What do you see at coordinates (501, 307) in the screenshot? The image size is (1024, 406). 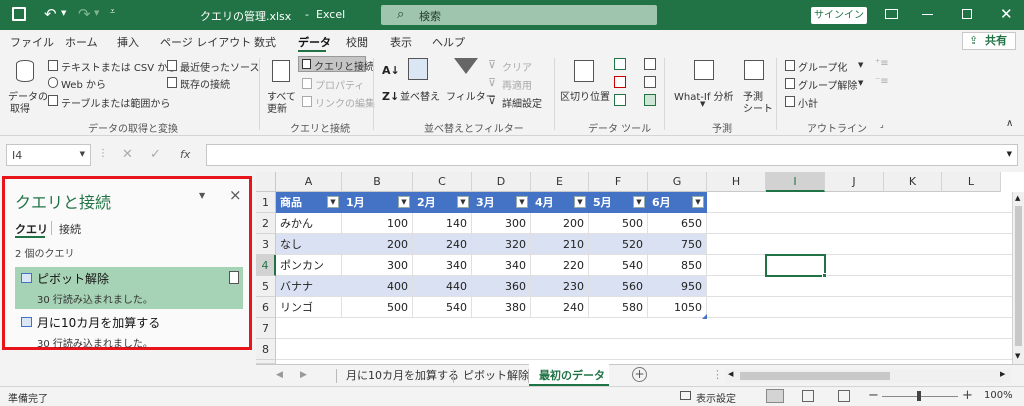 I see `table-cell: 380` at bounding box center [501, 307].